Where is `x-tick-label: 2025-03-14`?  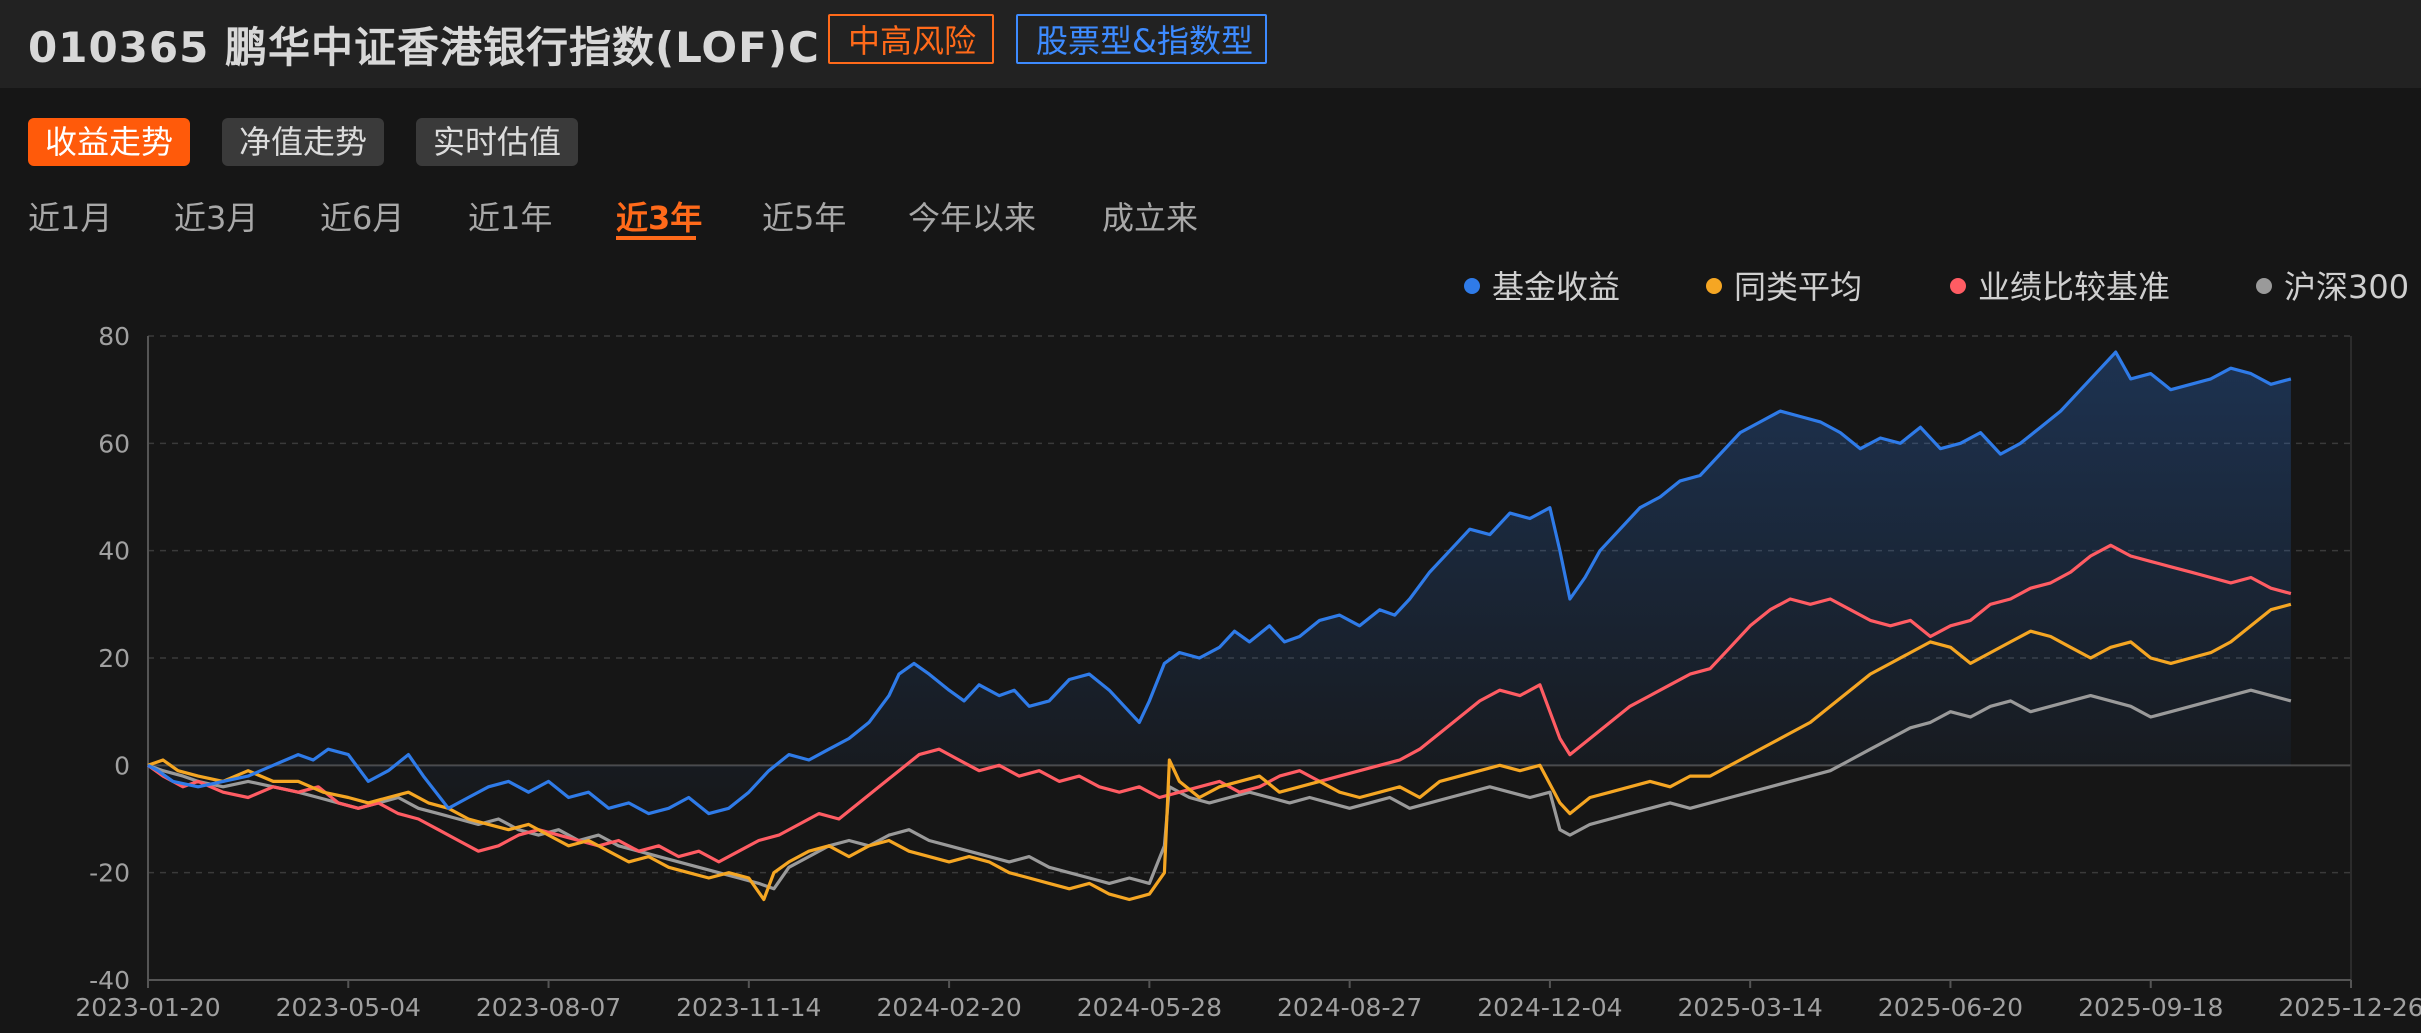
x-tick-label: 2025-03-14 is located at coordinates (1750, 1007).